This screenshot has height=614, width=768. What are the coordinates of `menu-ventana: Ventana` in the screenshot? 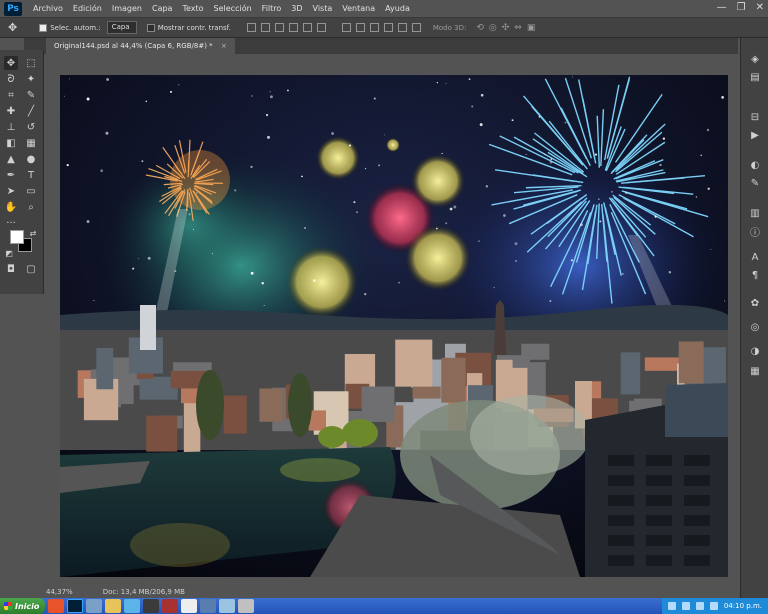 It's located at (358, 9).